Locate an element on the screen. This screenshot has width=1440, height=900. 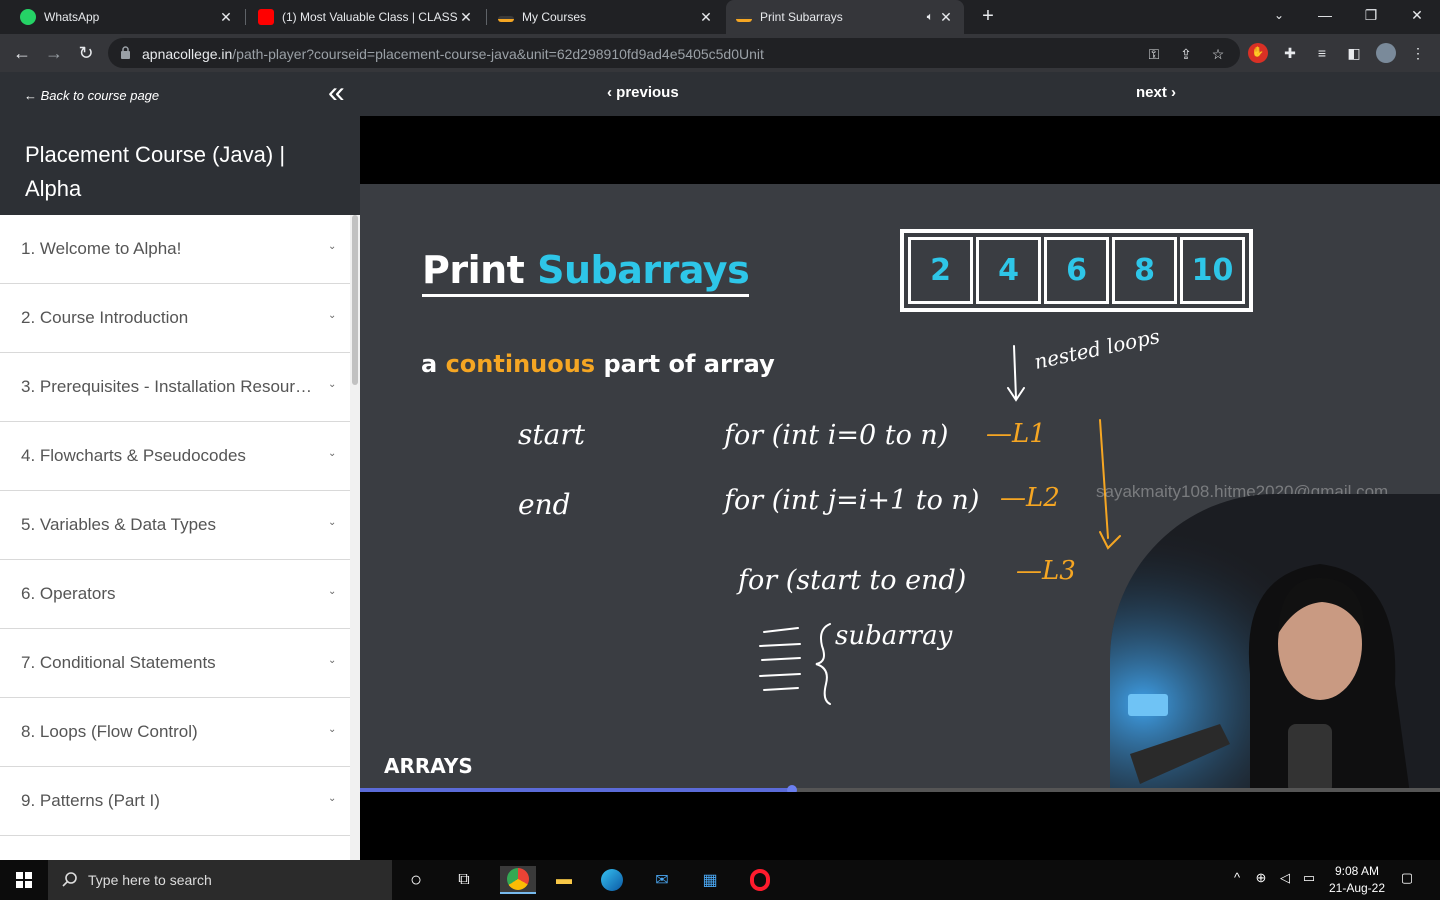
note-loop3: for (start to end) is located at coordinates (851, 580).